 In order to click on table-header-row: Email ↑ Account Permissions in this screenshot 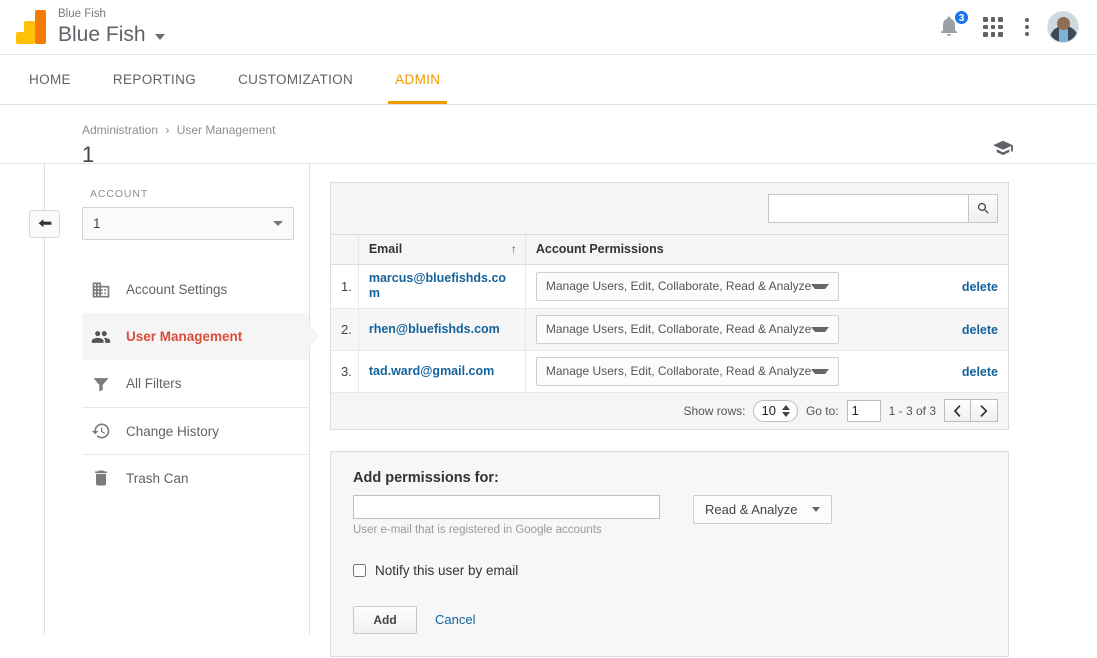, I will do `click(669, 250)`.